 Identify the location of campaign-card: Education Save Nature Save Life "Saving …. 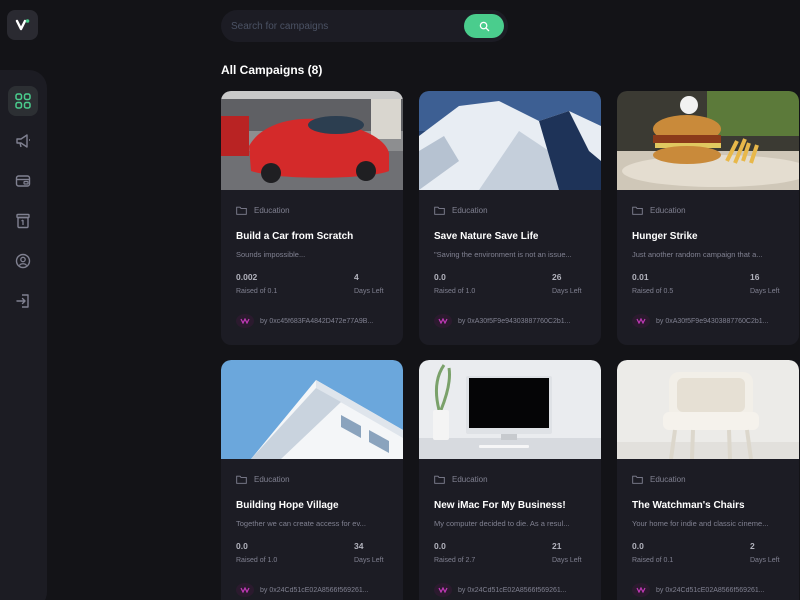
(510, 218).